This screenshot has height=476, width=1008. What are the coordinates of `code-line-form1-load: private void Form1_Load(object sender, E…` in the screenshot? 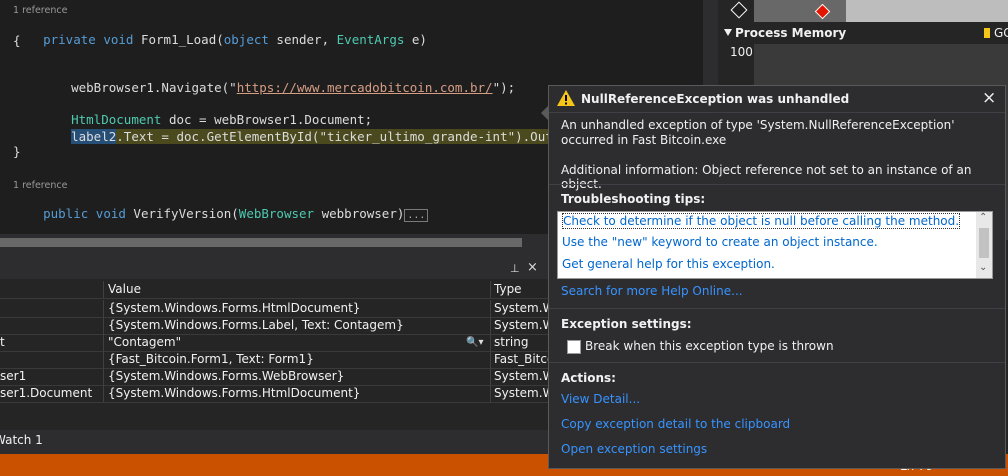 It's located at (220, 40).